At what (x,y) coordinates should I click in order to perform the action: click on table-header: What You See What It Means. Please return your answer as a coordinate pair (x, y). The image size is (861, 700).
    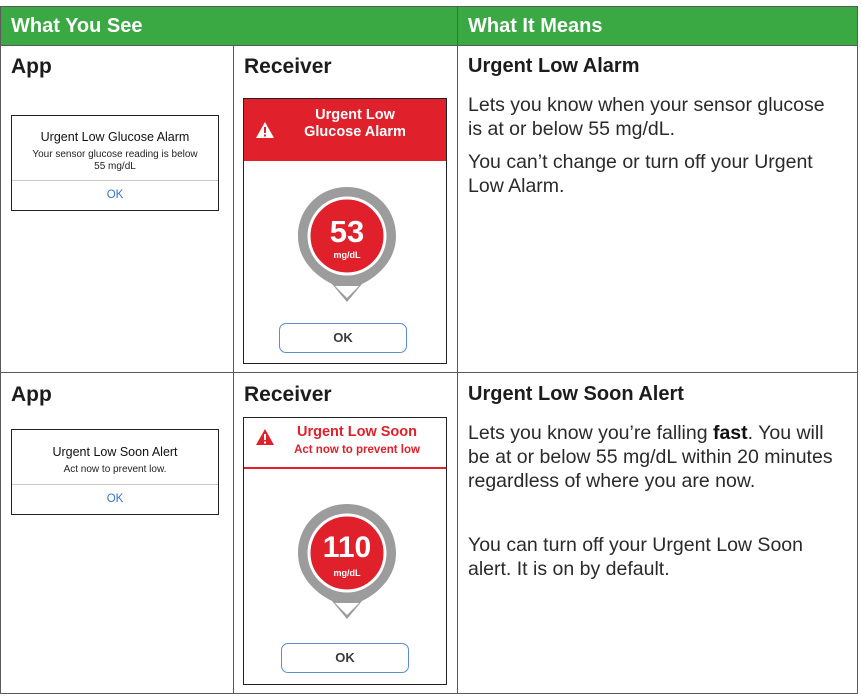
    Looking at the image, I should click on (429, 26).